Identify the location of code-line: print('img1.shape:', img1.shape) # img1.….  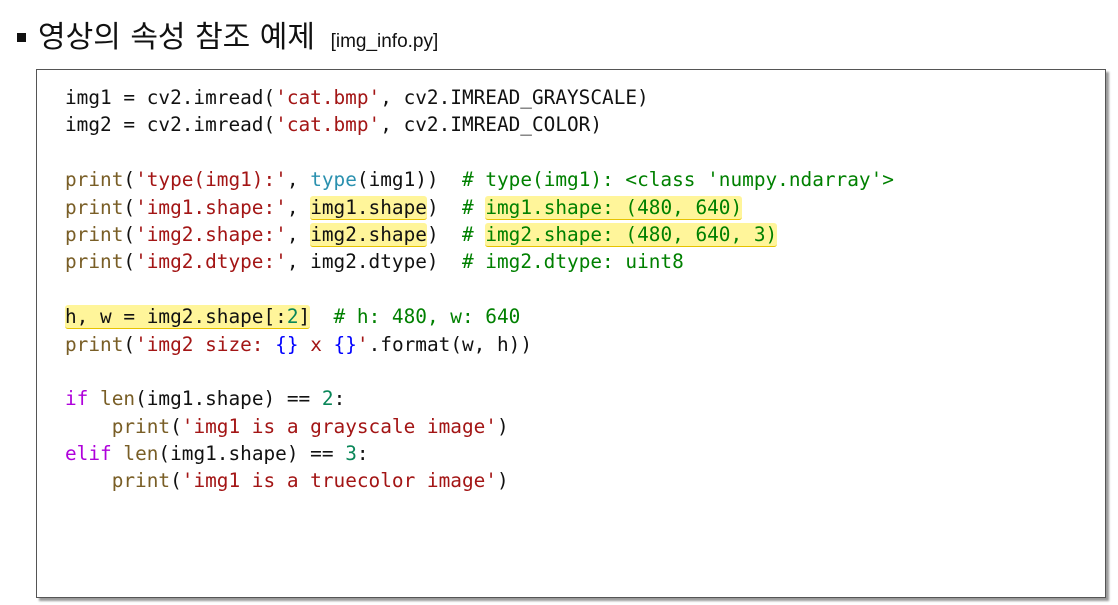
(479, 207).